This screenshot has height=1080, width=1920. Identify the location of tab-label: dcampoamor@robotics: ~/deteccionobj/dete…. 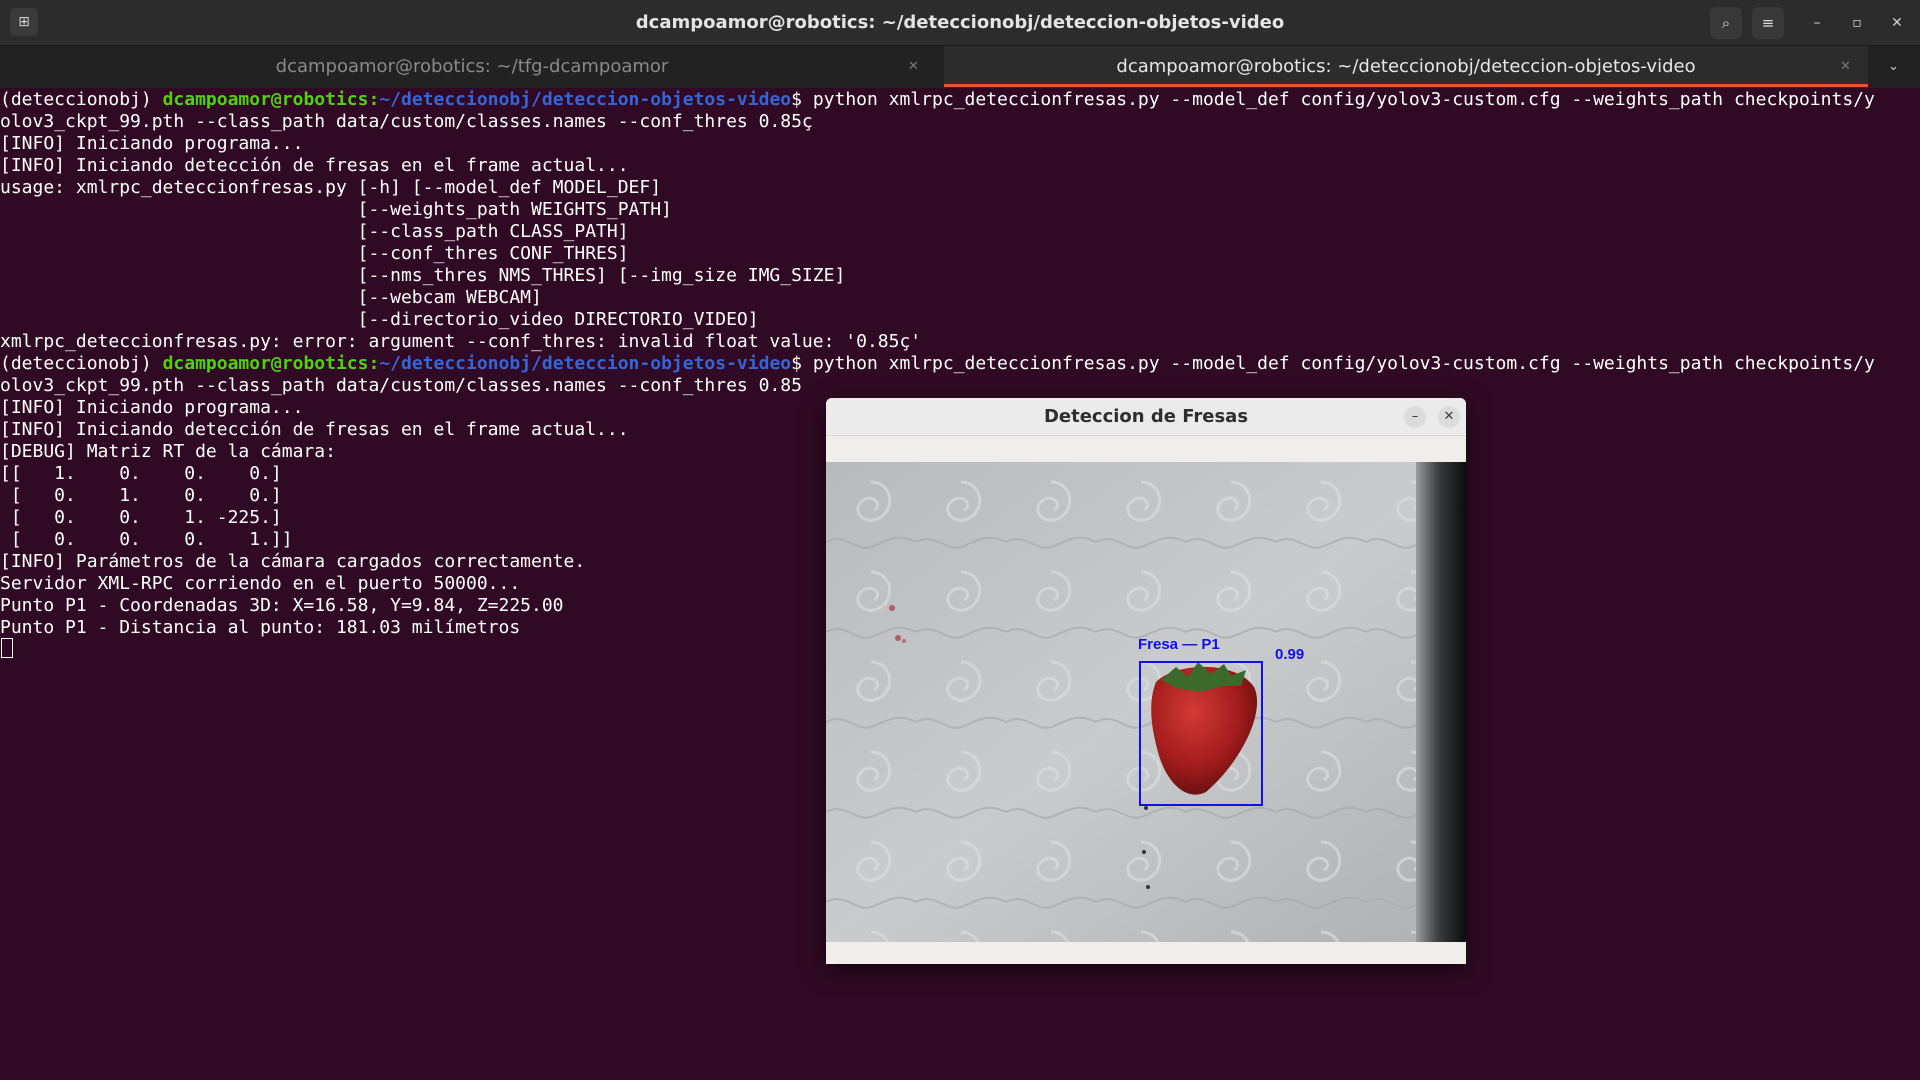
(1406, 66).